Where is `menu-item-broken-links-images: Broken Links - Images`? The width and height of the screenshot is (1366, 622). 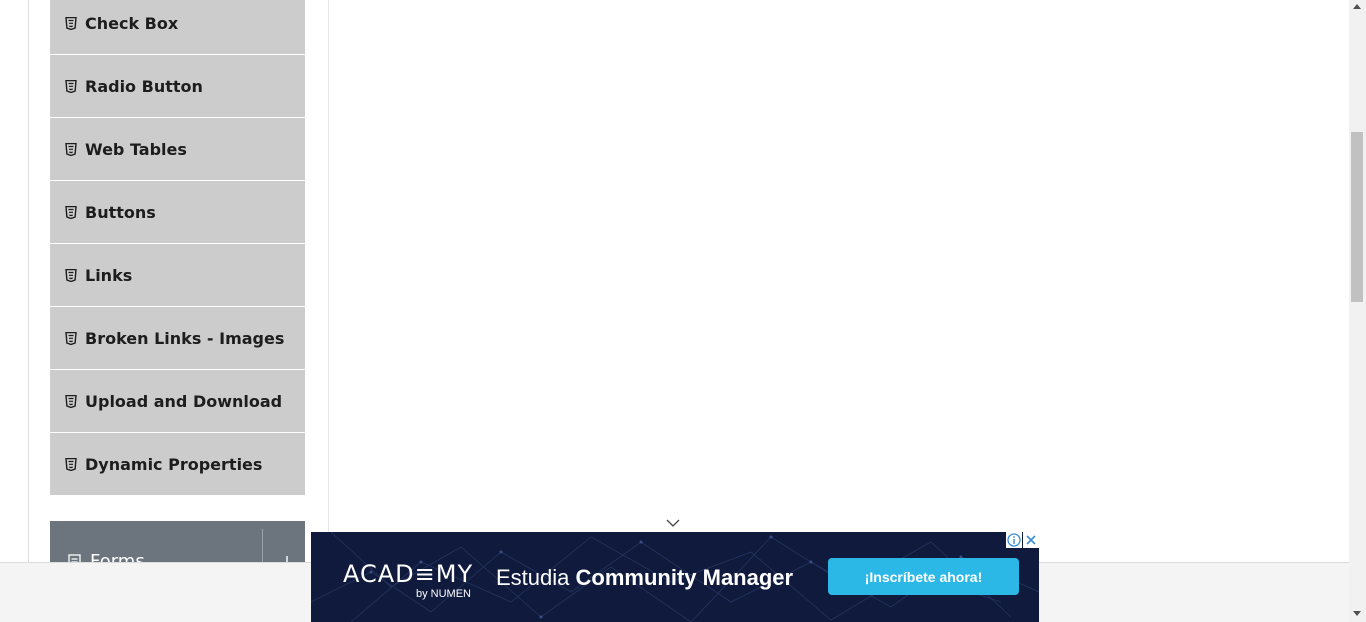 menu-item-broken-links-images: Broken Links - Images is located at coordinates (177, 338).